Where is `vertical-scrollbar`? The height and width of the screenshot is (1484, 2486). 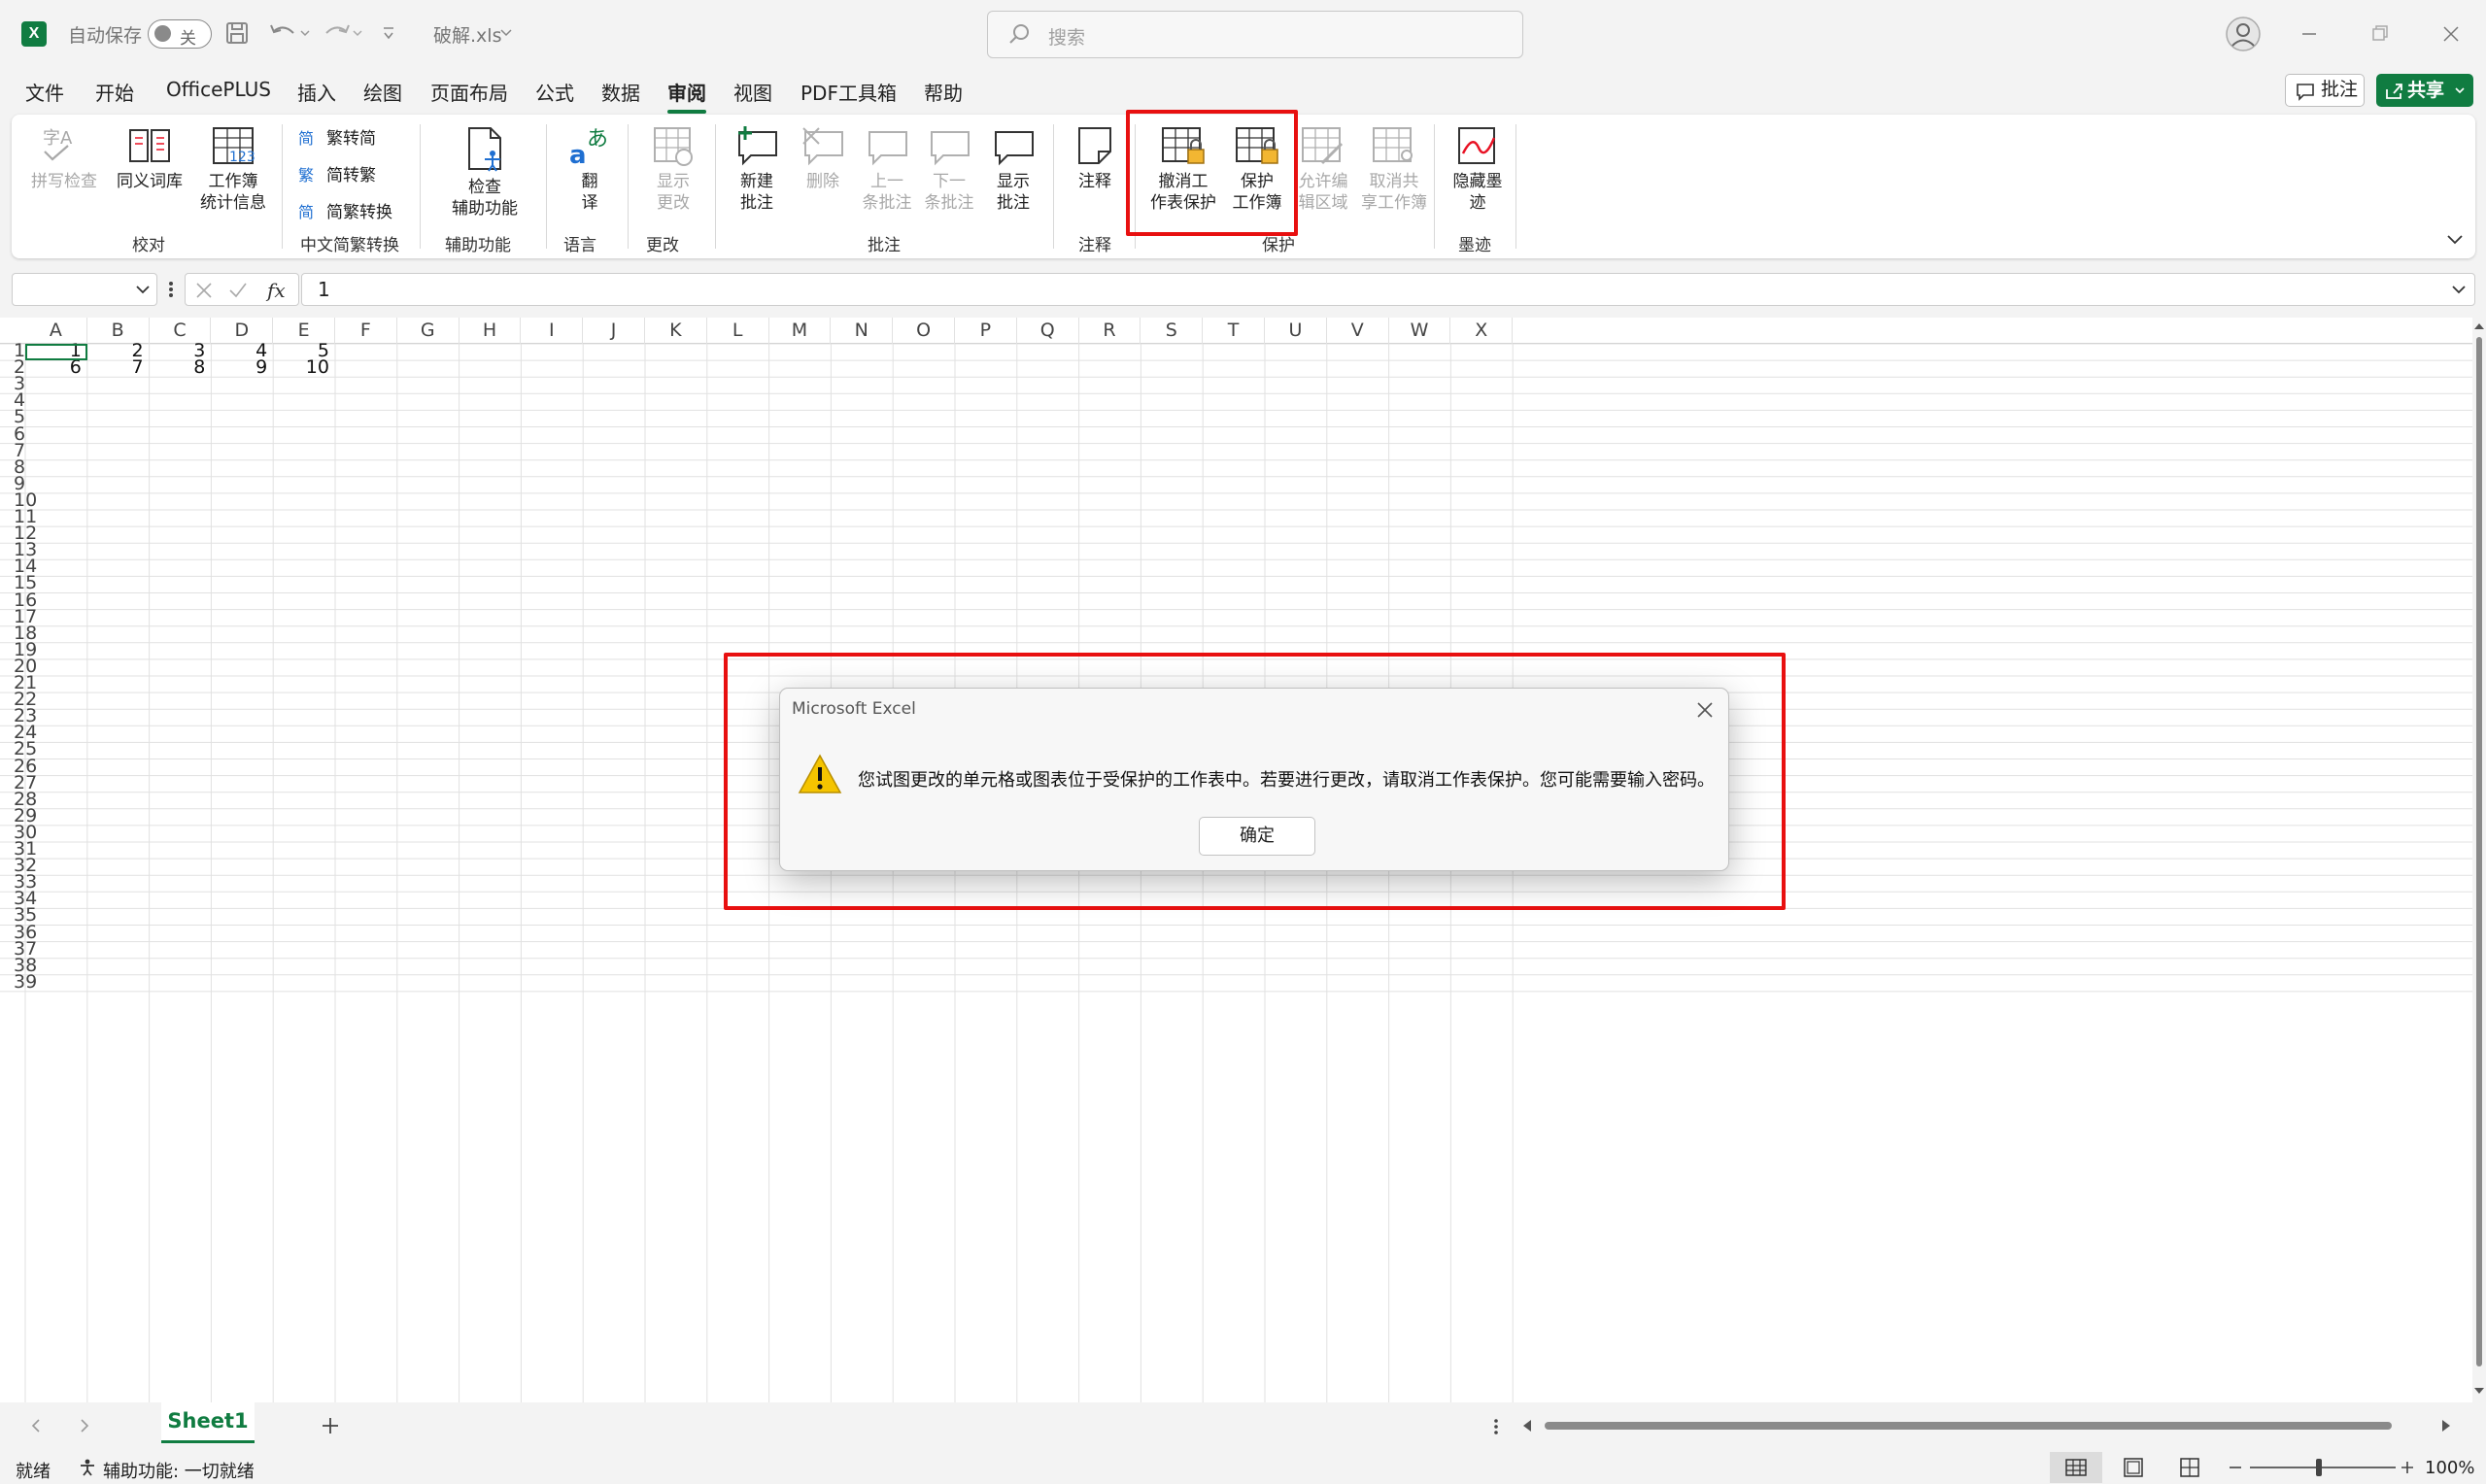 vertical-scrollbar is located at coordinates (2479, 860).